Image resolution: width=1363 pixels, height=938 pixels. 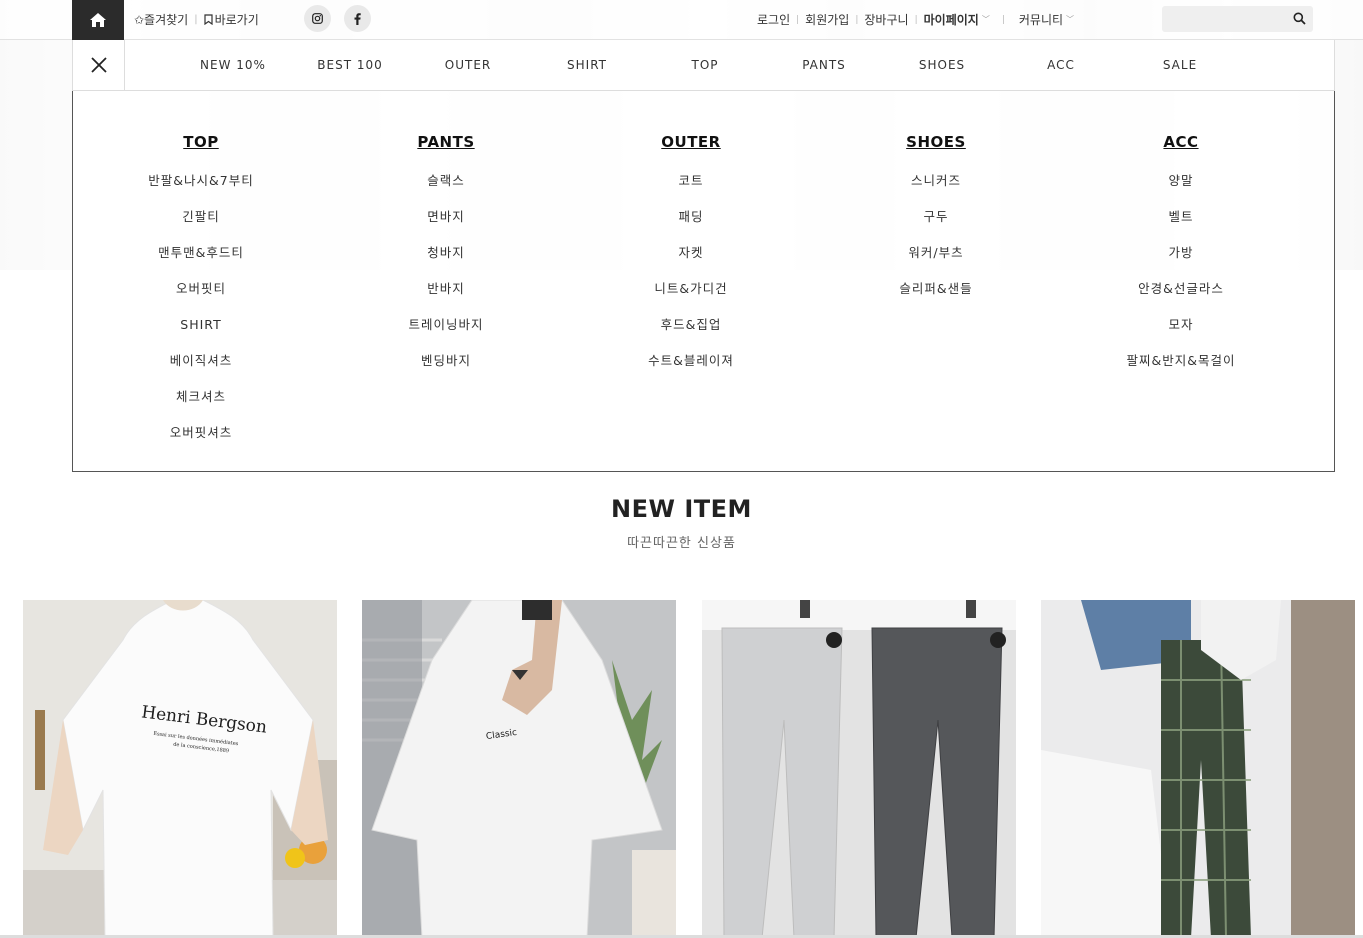 I want to click on bookmark-icon, so click(x=208, y=19).